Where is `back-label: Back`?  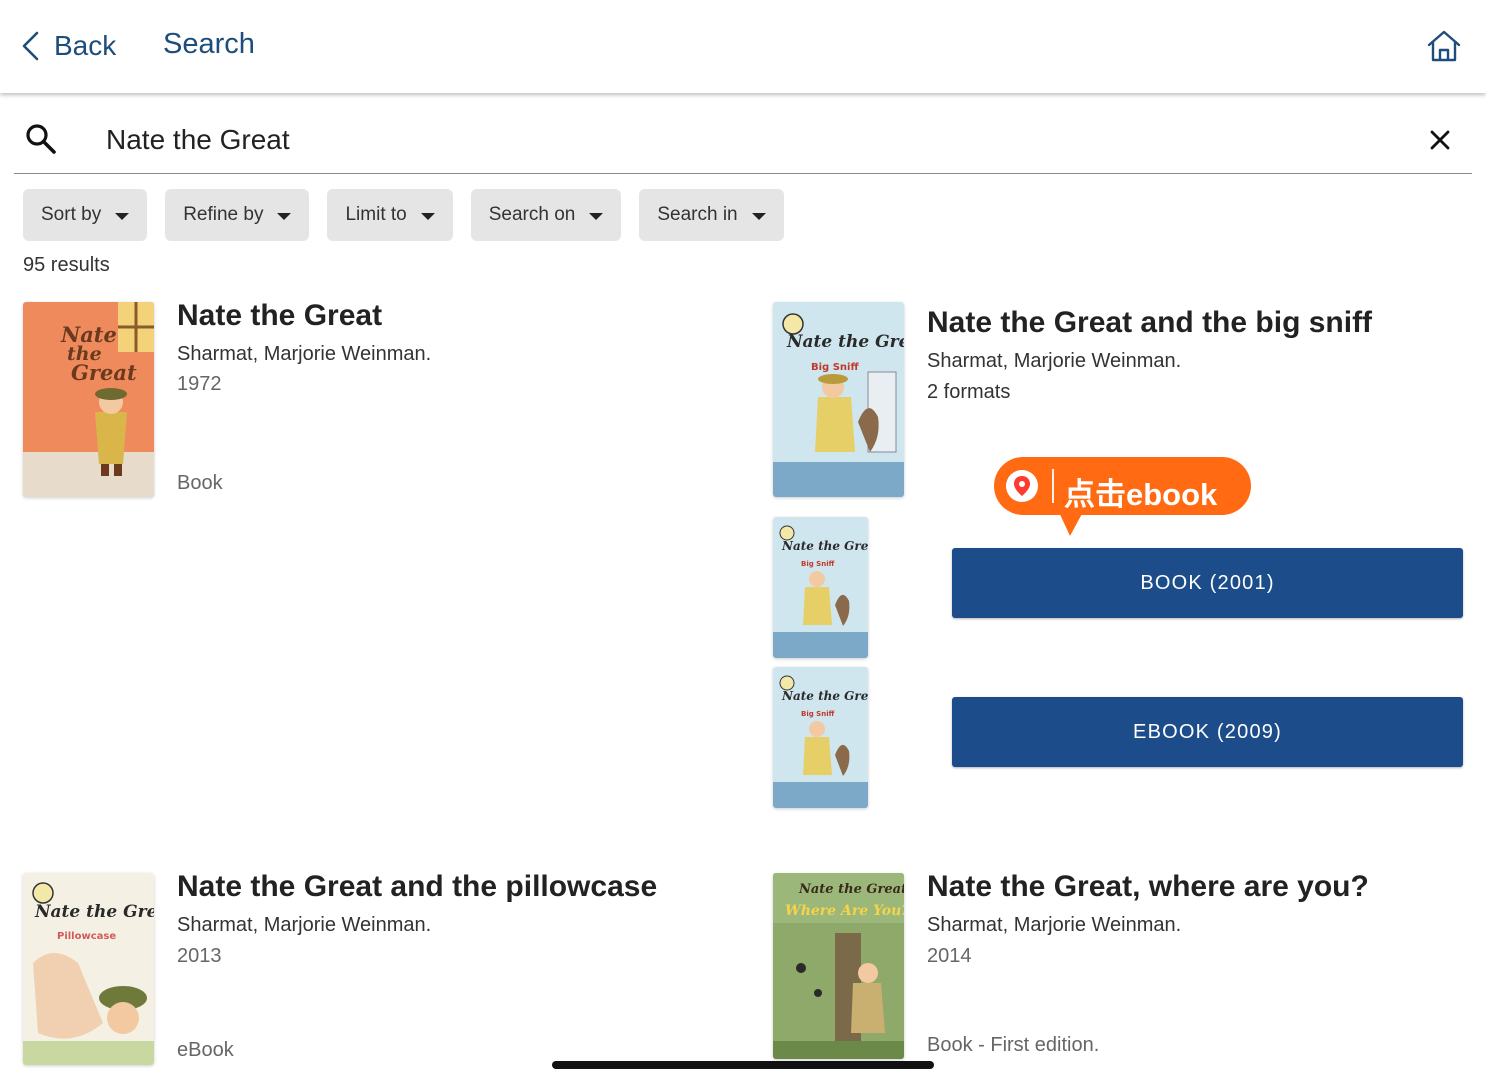
back-label: Back is located at coordinates (85, 45).